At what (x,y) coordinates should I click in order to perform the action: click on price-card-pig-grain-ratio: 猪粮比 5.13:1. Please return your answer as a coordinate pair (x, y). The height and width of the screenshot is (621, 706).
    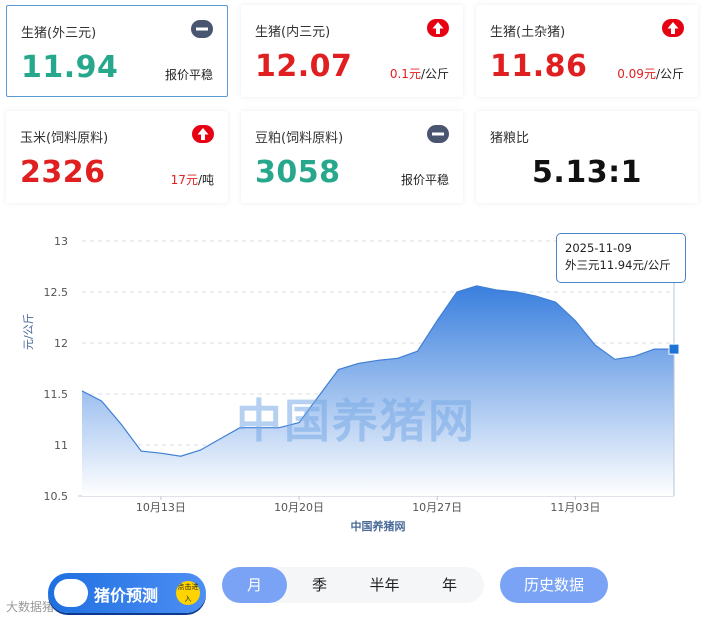
    Looking at the image, I should click on (587, 157).